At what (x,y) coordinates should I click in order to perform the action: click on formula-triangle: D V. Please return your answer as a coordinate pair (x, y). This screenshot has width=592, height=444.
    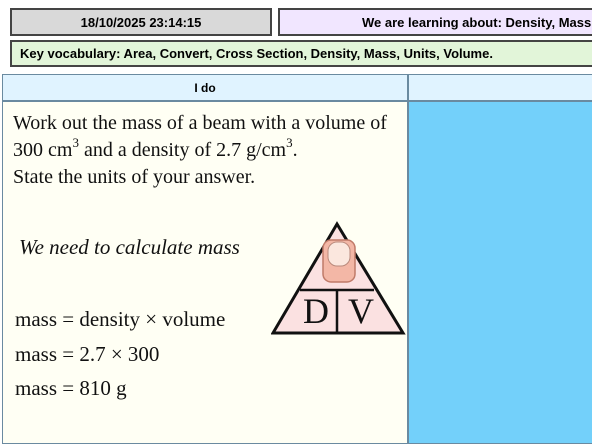
    Looking at the image, I should click on (338, 278).